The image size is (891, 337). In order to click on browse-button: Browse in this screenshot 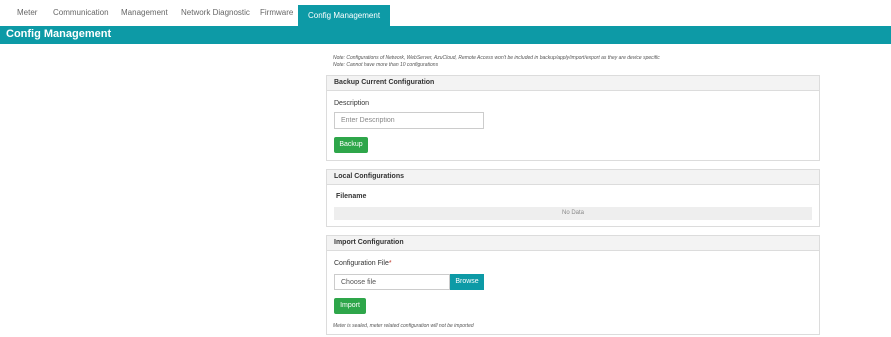, I will do `click(467, 282)`.